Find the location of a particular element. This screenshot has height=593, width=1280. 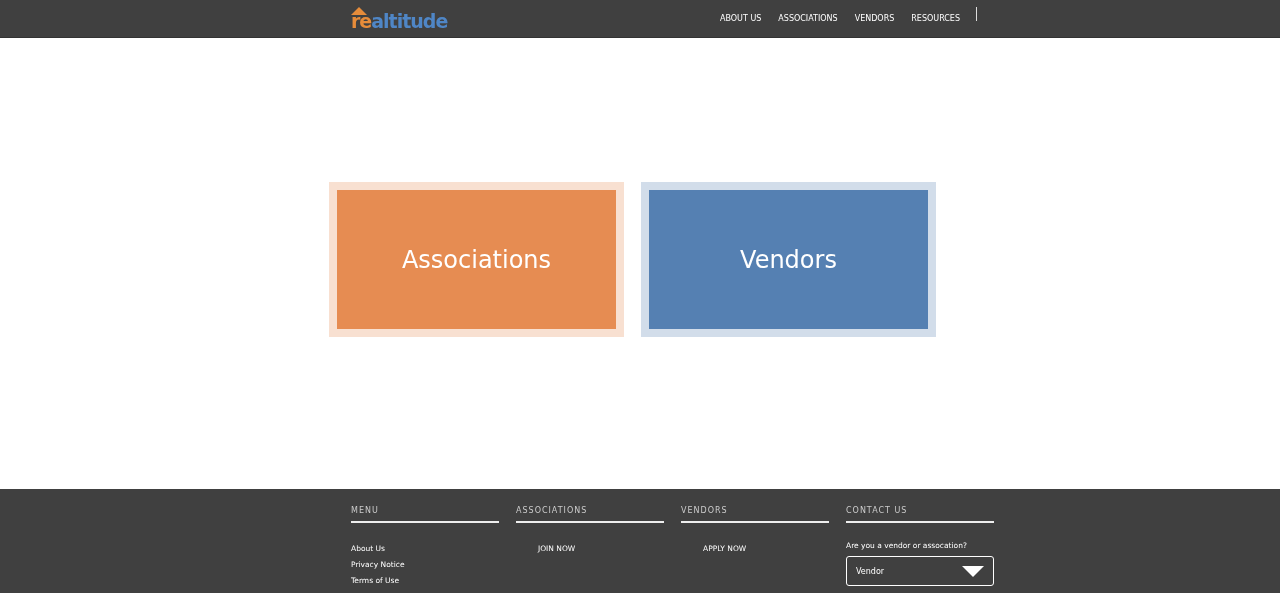

footer-heading: ASSOCIATIONS is located at coordinates (590, 514).